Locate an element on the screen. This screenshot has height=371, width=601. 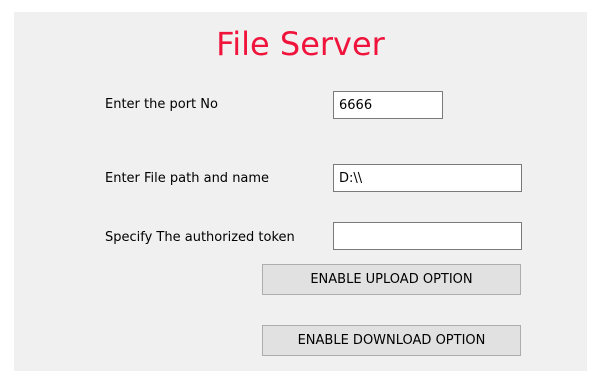
file-path-input is located at coordinates (427, 178).